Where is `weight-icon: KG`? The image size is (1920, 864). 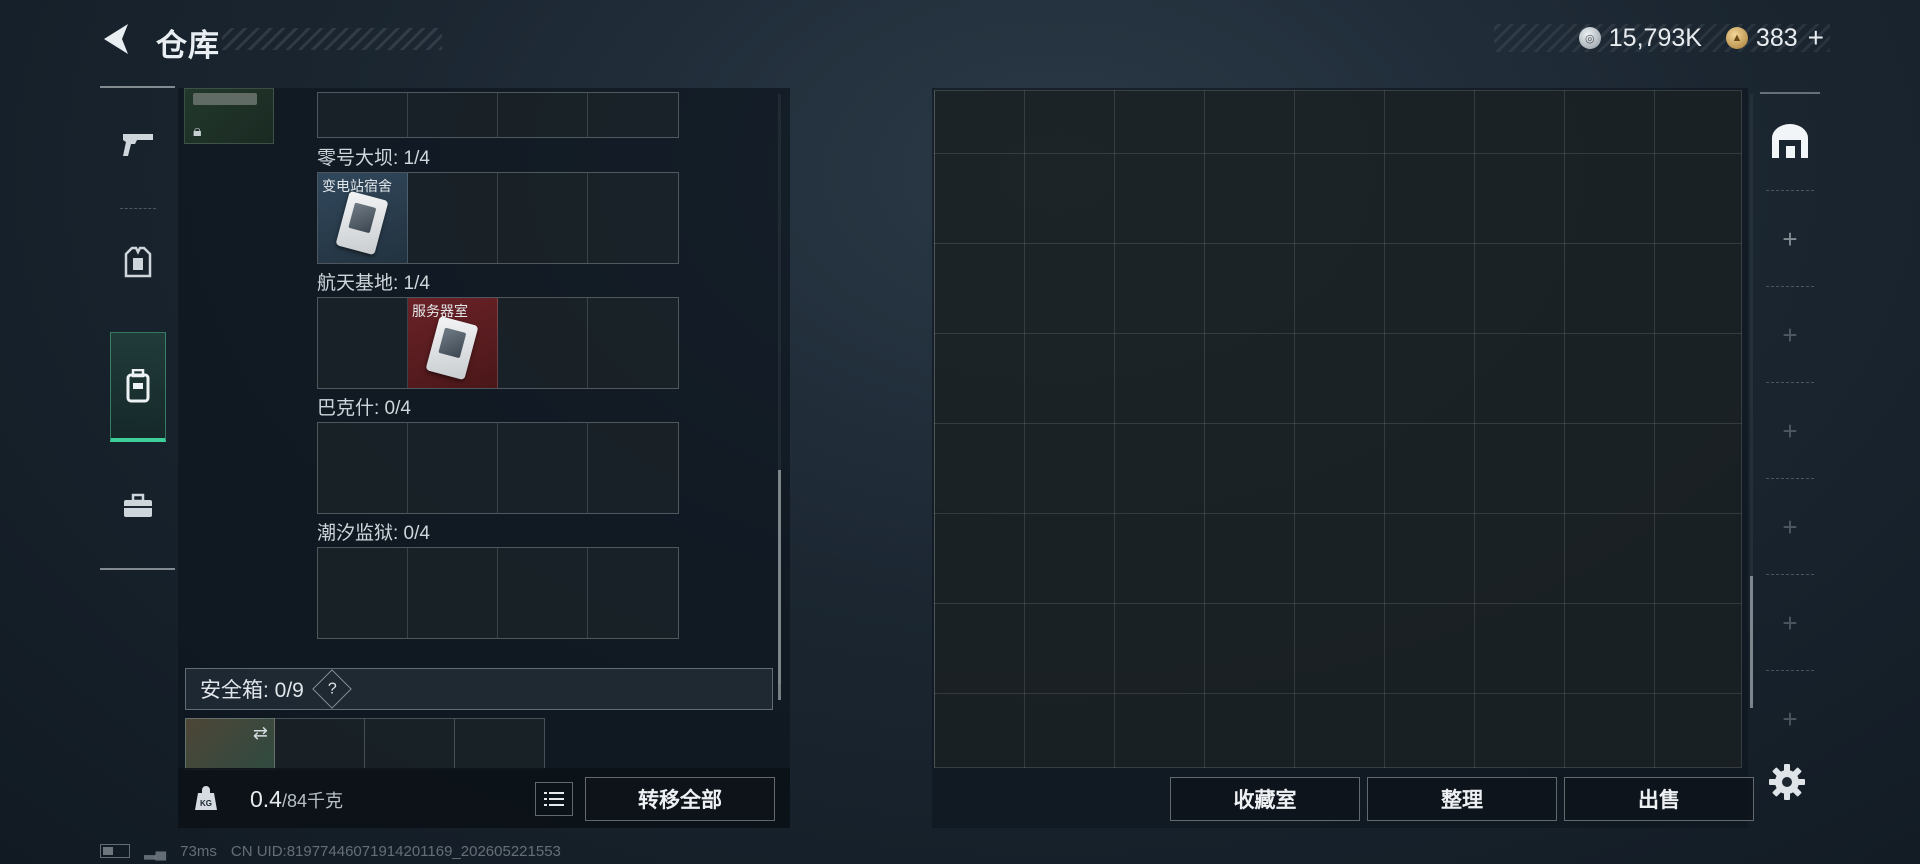 weight-icon: KG is located at coordinates (206, 799).